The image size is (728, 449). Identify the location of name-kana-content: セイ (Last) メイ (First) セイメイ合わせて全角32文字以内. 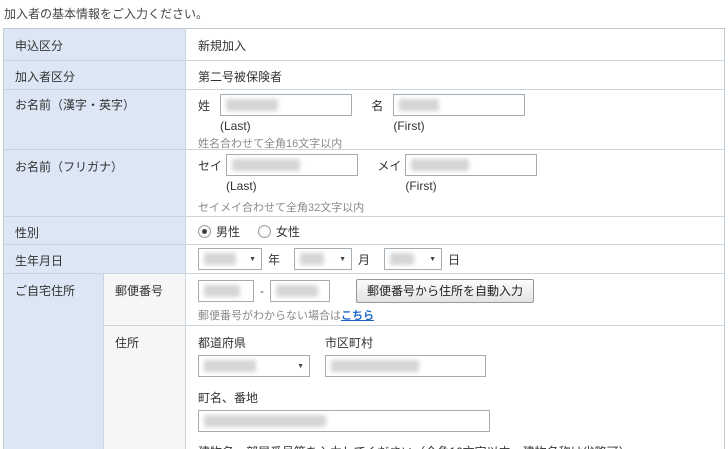
(455, 183).